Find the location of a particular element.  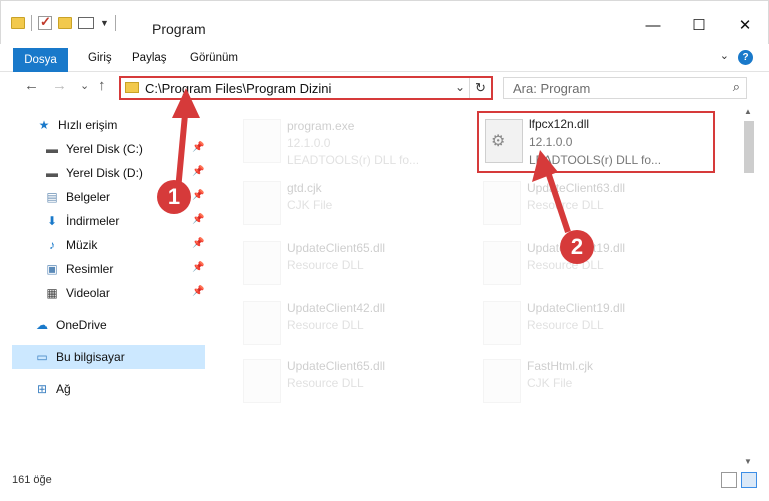

details-view-icon is located at coordinates (729, 480).